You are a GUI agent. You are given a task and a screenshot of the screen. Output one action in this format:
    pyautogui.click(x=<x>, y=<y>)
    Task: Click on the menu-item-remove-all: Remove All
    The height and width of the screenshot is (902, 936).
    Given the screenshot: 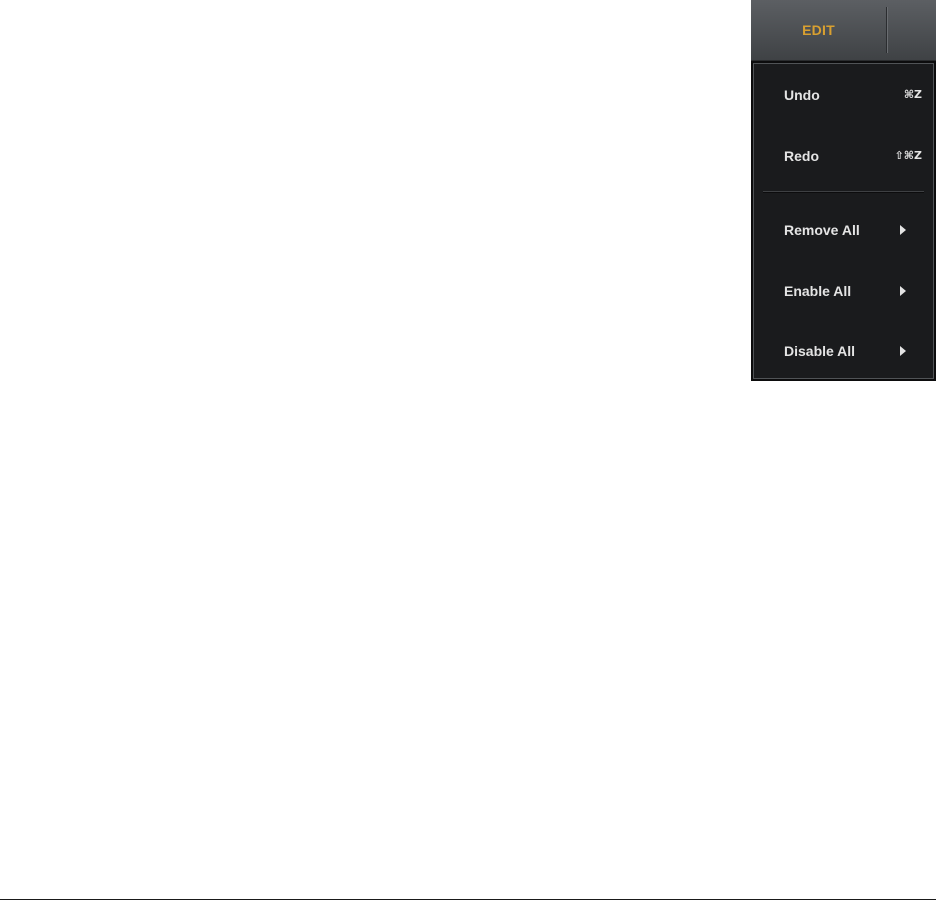 What is the action you would take?
    pyautogui.click(x=843, y=230)
    